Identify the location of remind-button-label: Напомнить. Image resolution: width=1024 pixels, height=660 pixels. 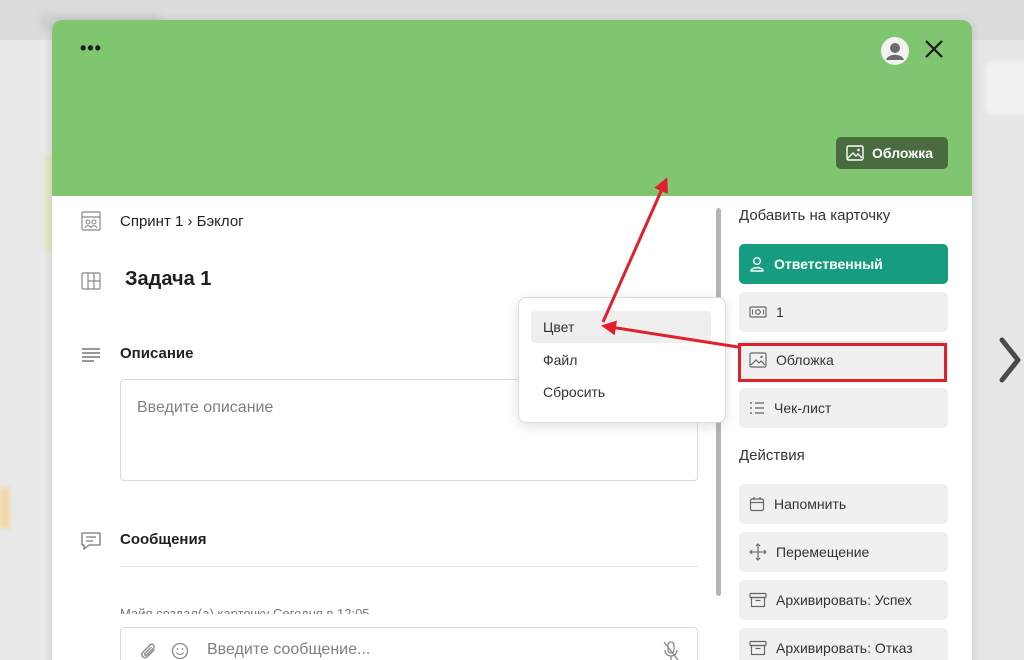
(810, 504).